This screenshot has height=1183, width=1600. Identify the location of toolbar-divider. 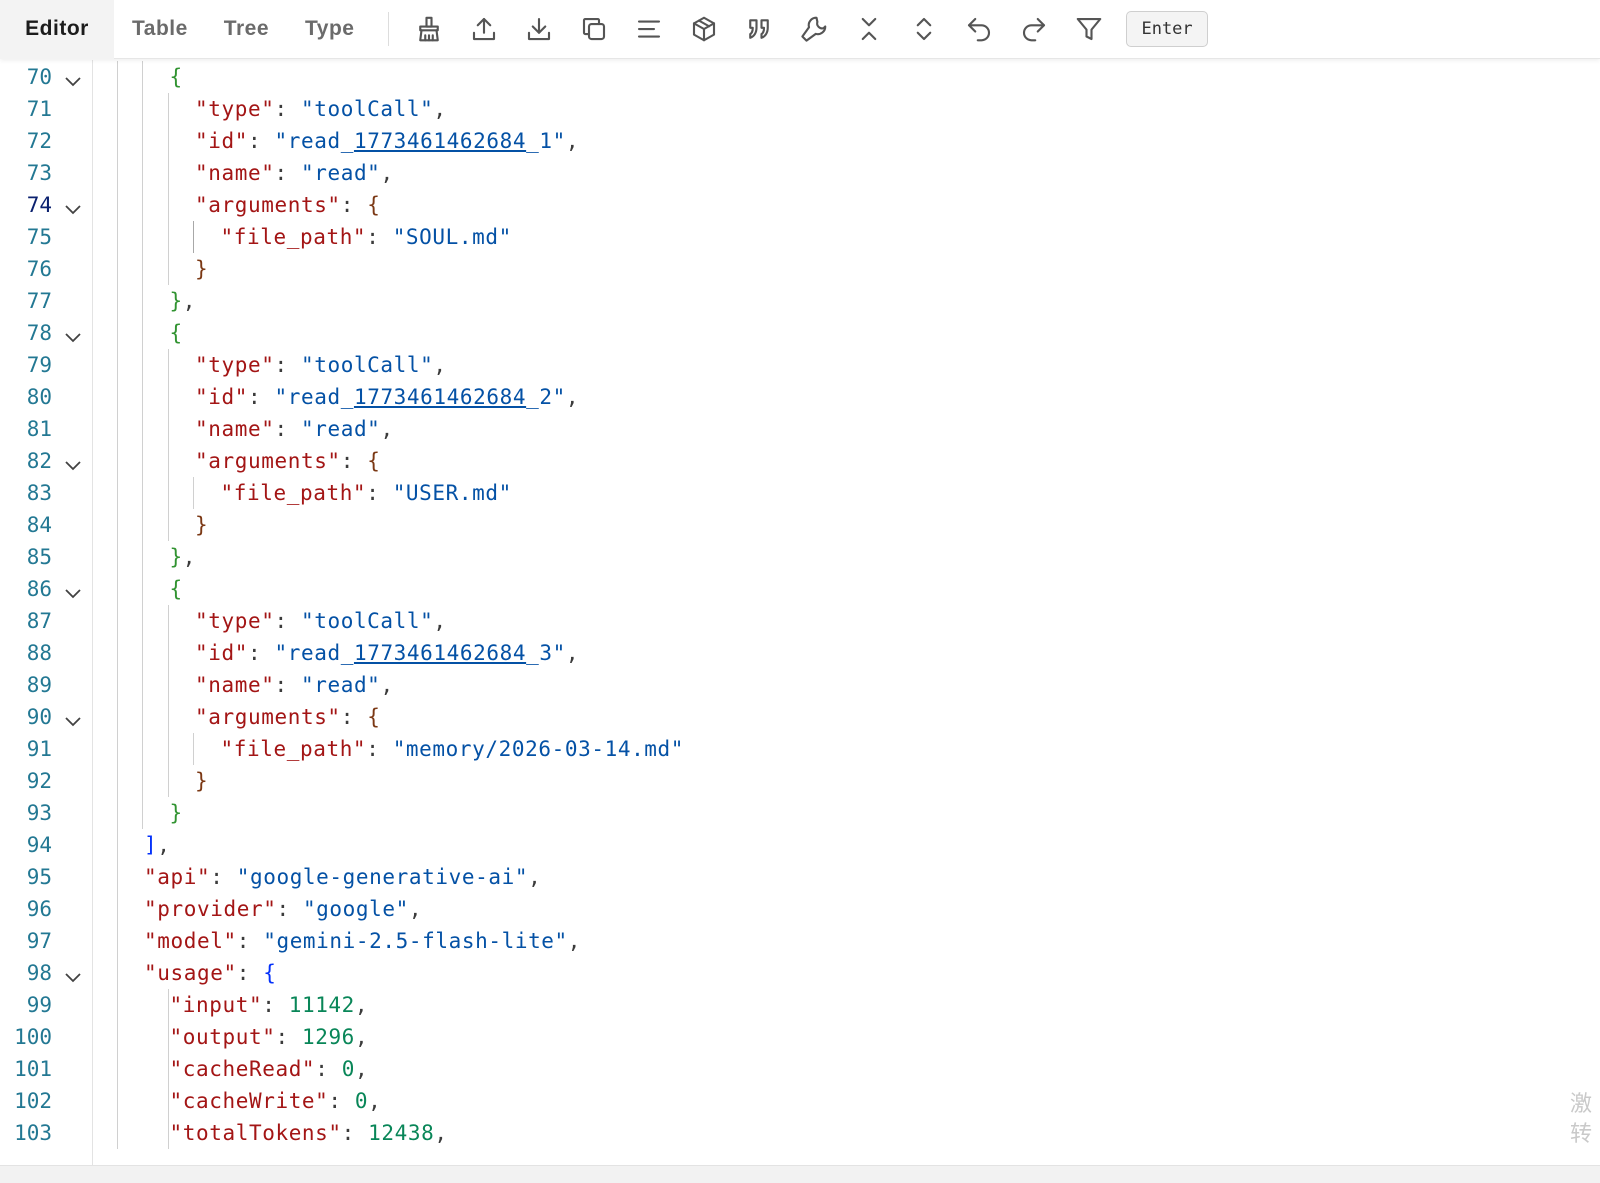
(389, 29).